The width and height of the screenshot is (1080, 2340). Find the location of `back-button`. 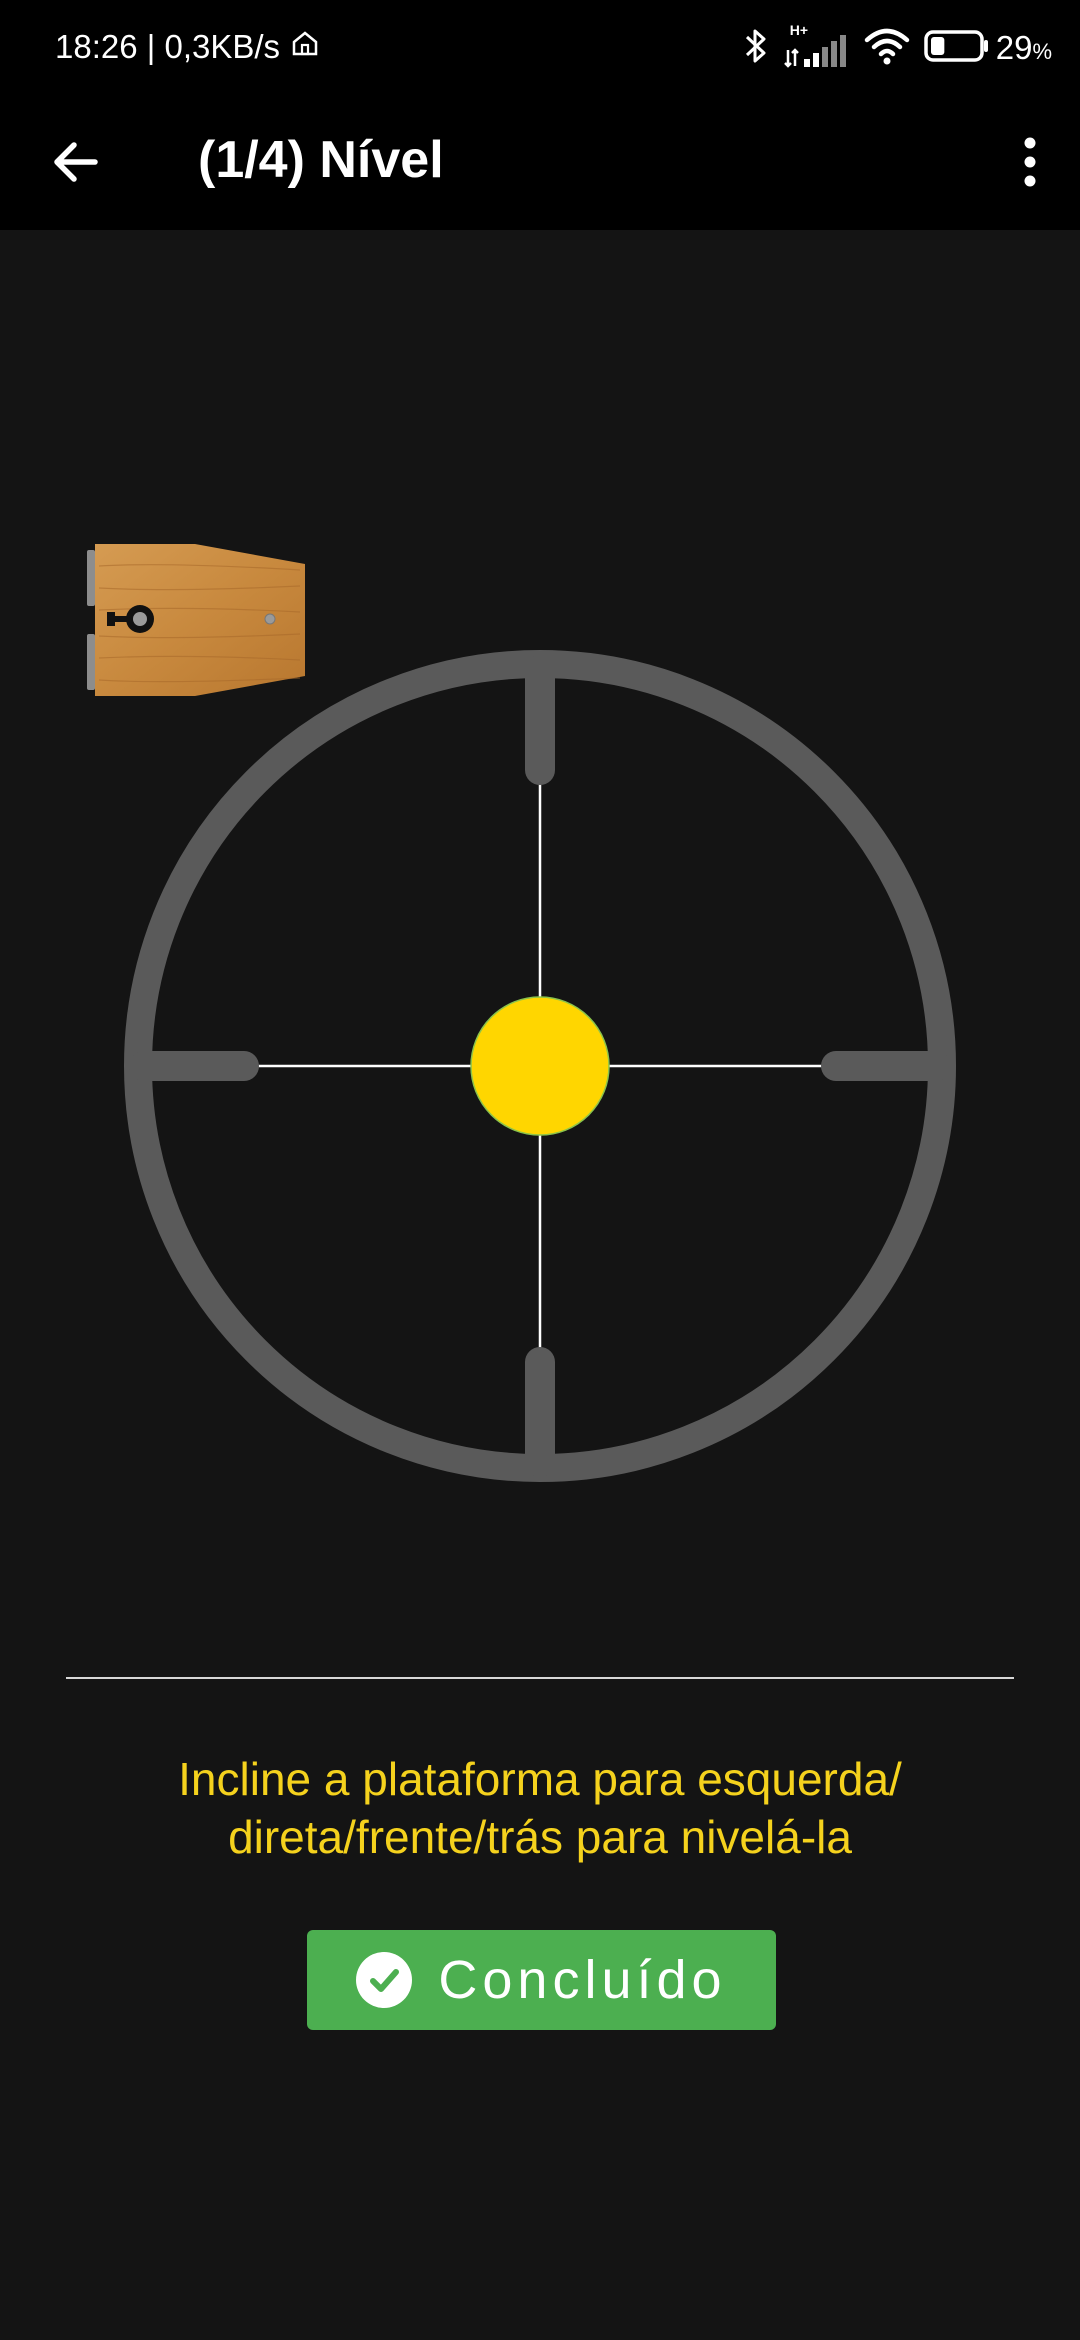

back-button is located at coordinates (76, 162).